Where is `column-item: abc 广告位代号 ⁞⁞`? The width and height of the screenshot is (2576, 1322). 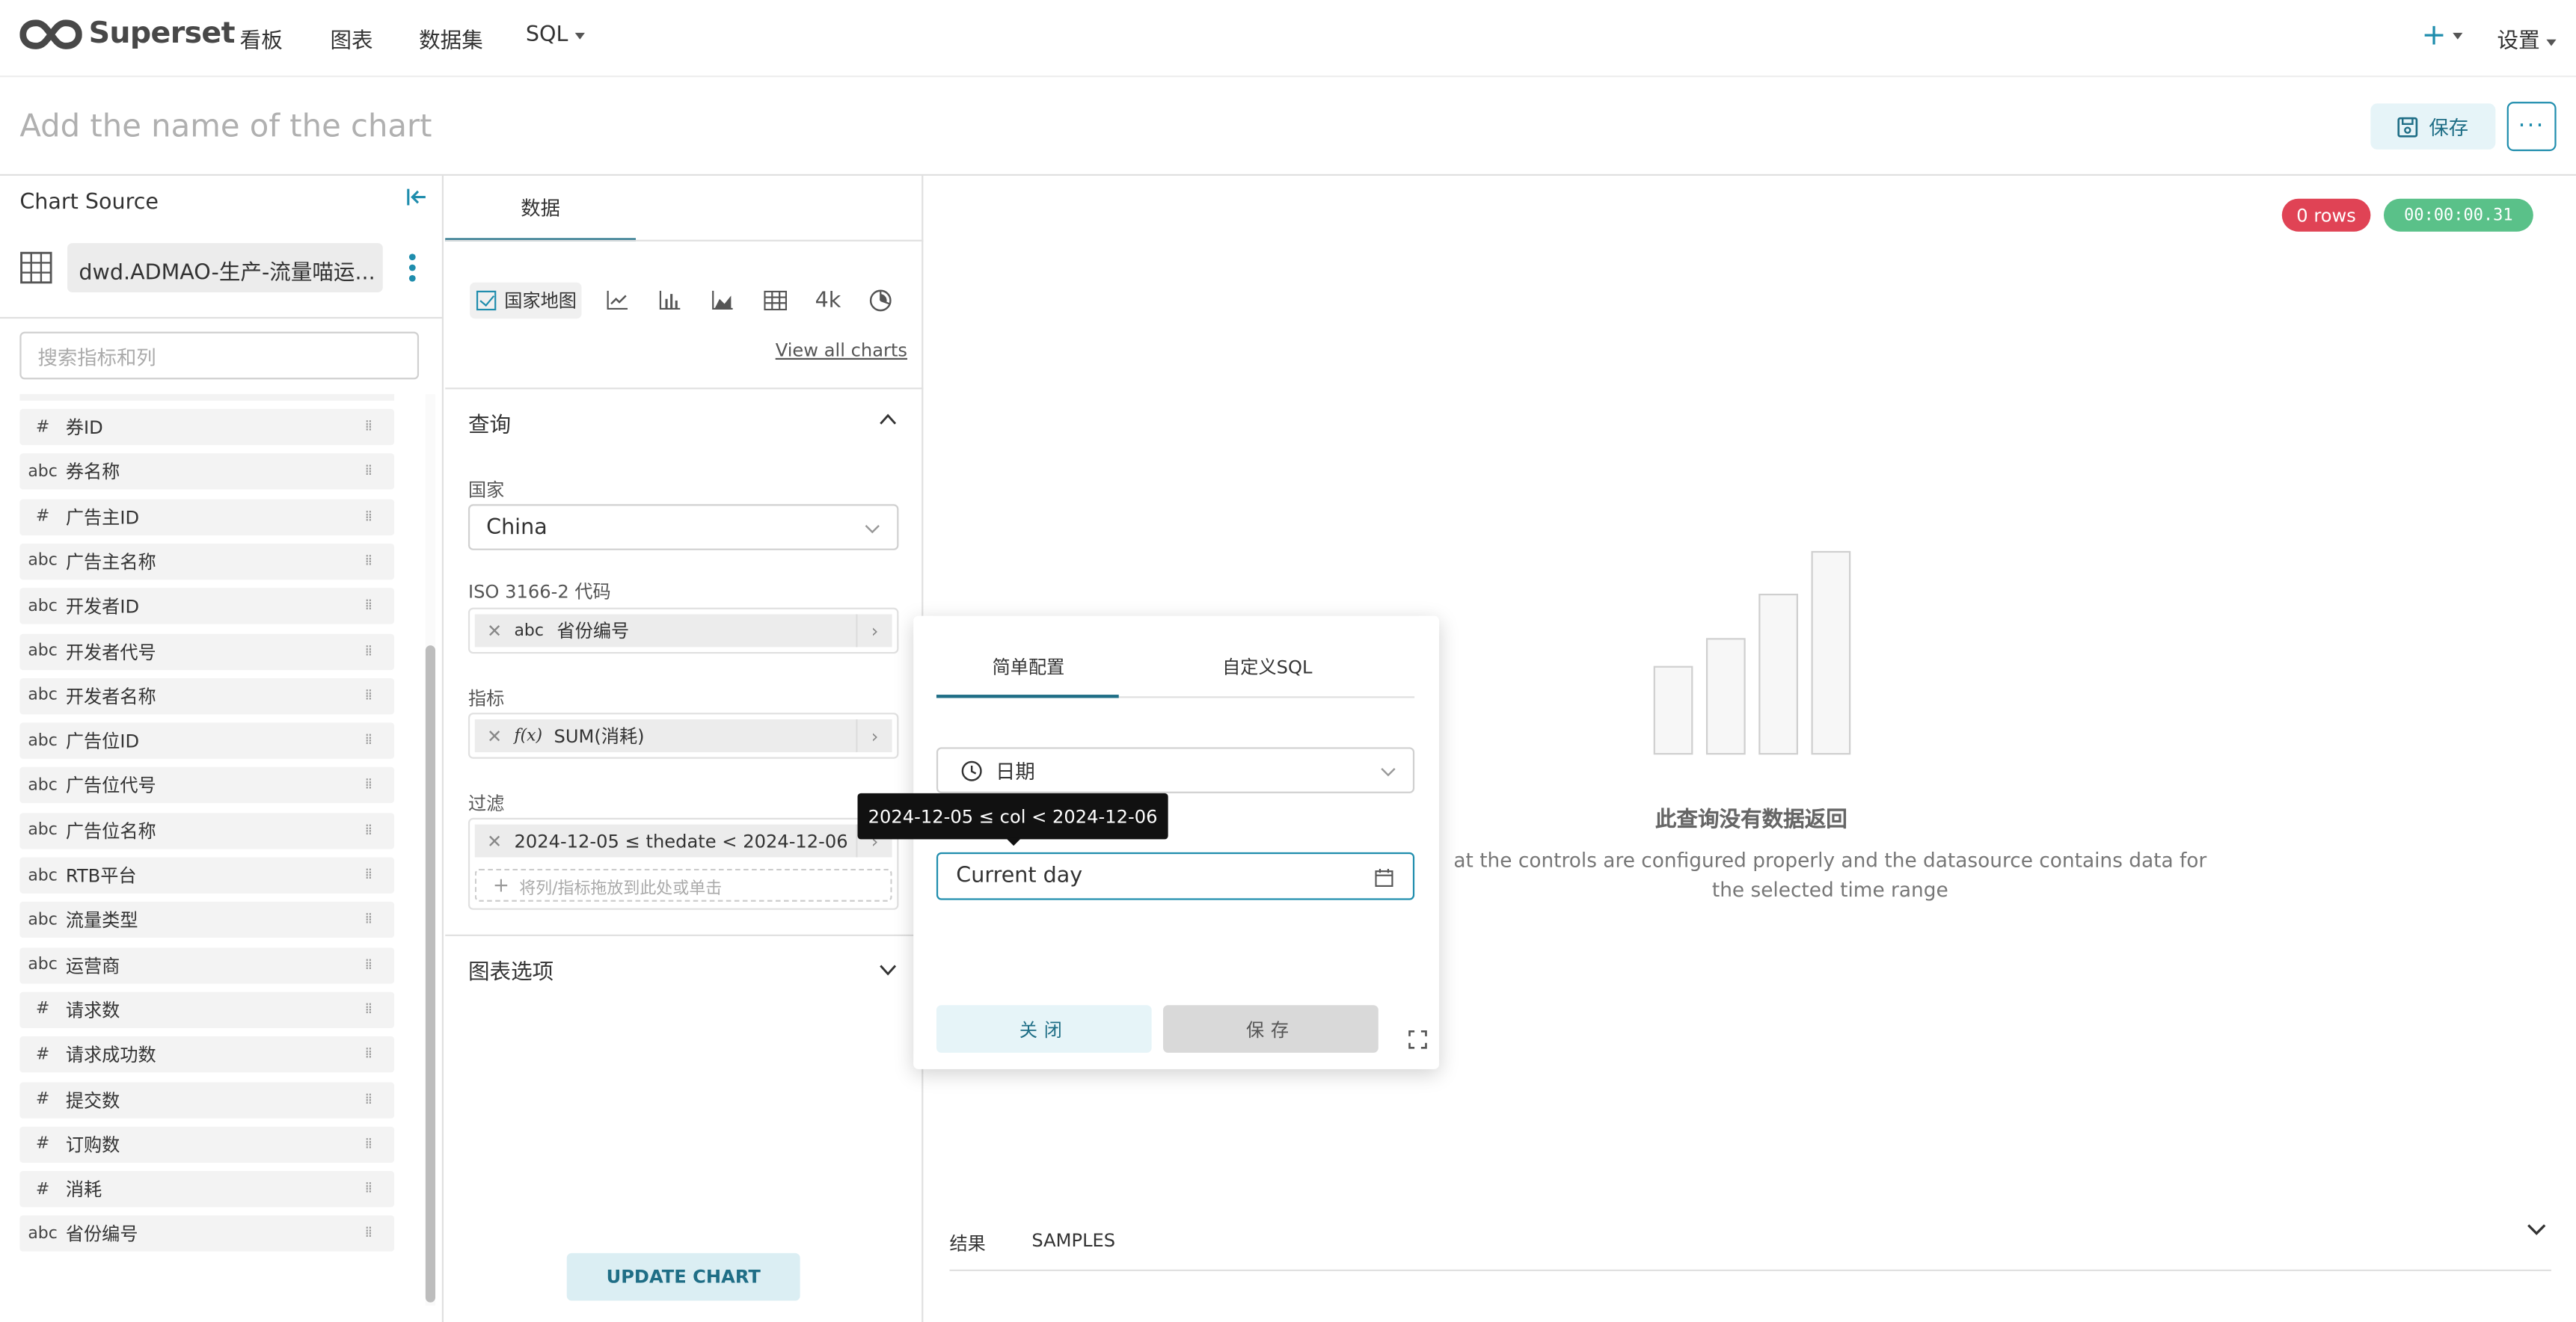
column-item: abc 广告位代号 ⁞⁞ is located at coordinates (207, 785).